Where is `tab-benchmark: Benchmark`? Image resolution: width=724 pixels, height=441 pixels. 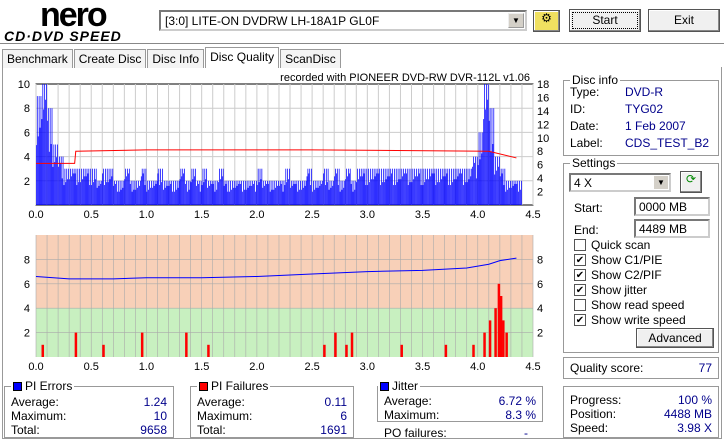 tab-benchmark: Benchmark is located at coordinates (37, 58).